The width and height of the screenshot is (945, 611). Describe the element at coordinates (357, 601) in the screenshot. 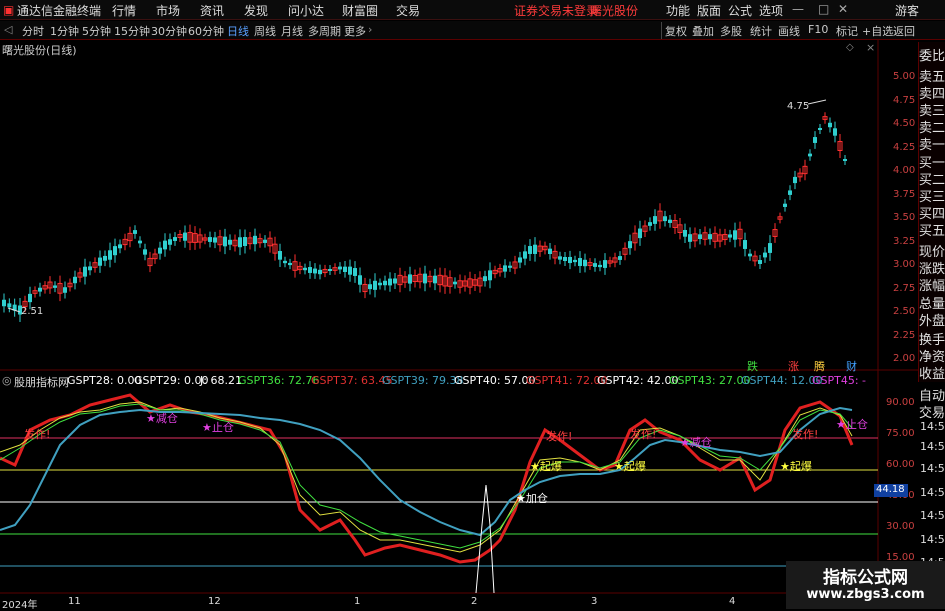

I see `date-tick: 1` at that location.